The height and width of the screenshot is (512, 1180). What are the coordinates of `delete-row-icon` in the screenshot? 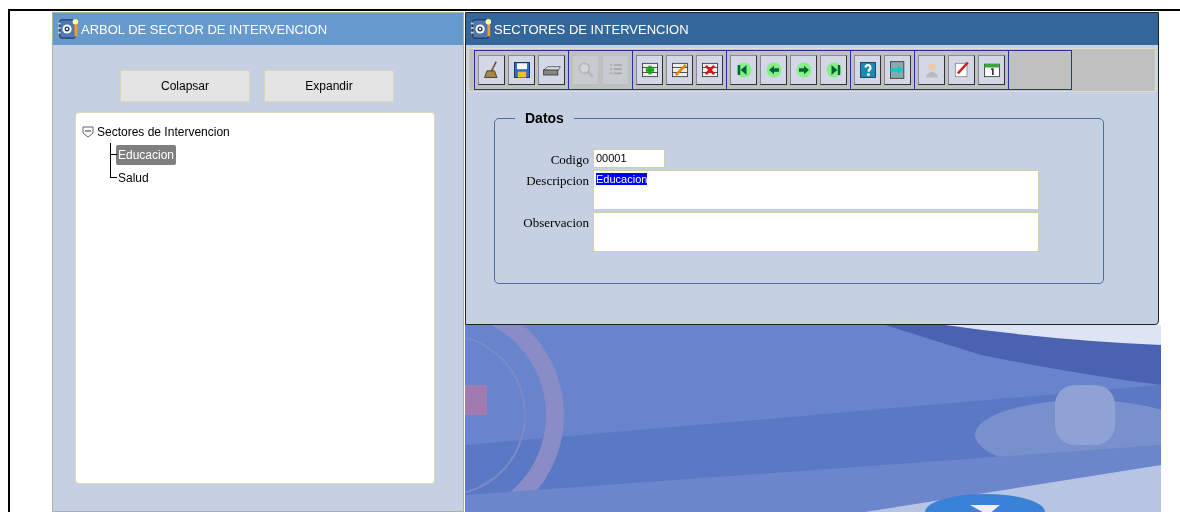 It's located at (709, 70).